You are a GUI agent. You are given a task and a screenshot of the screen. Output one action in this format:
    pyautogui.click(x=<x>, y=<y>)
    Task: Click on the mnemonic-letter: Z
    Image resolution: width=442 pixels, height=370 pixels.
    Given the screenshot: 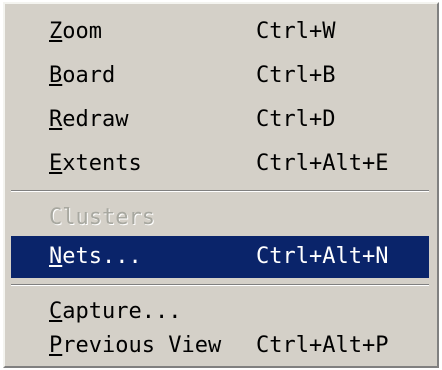 What is the action you would take?
    pyautogui.click(x=56, y=31)
    